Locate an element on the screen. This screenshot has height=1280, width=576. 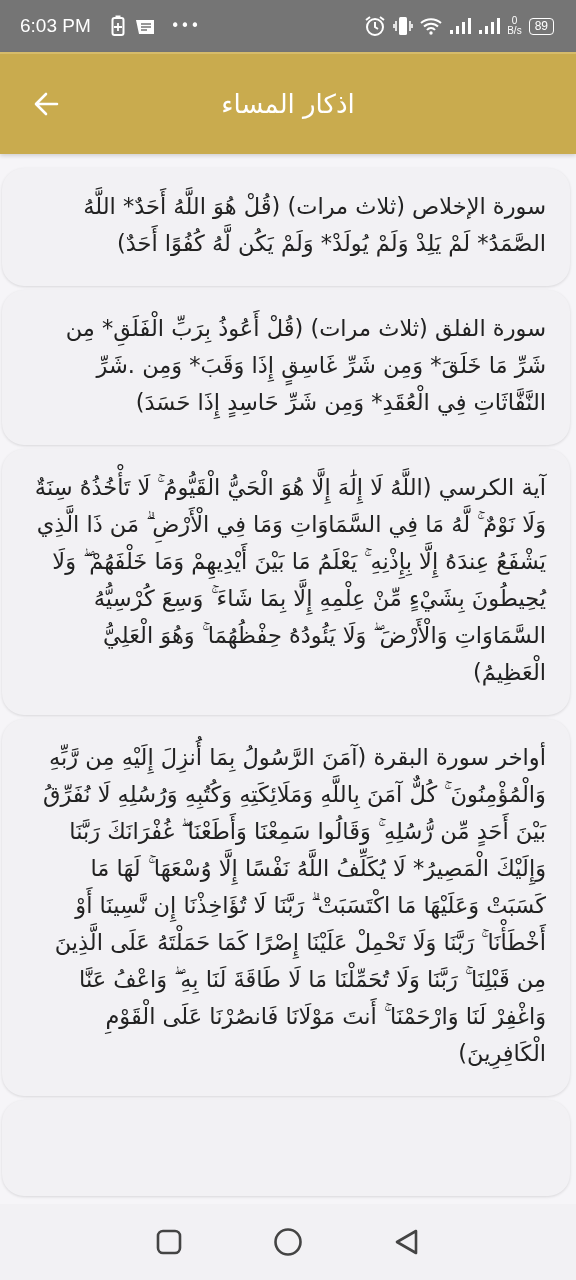
message-icon is located at coordinates (144, 26).